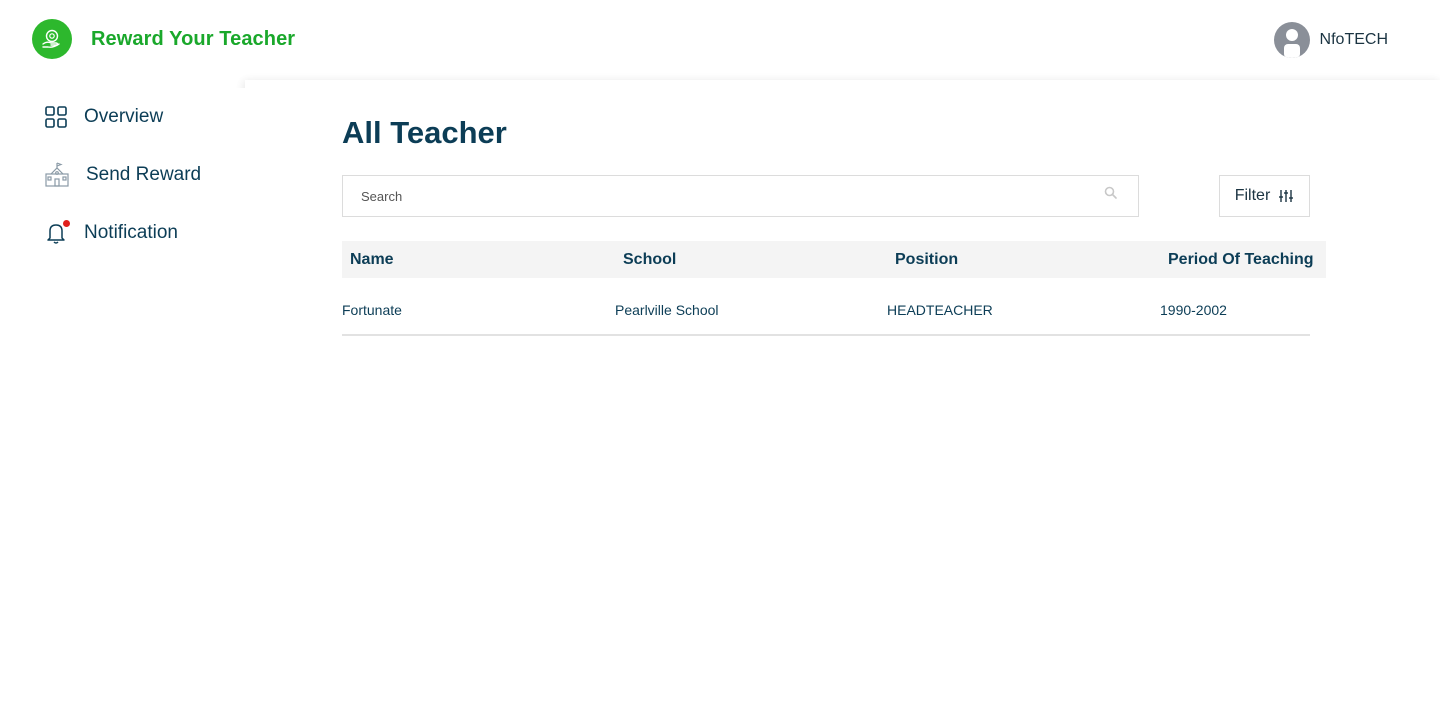  Describe the element at coordinates (372, 260) in the screenshot. I see `column-header-name: Name` at that location.